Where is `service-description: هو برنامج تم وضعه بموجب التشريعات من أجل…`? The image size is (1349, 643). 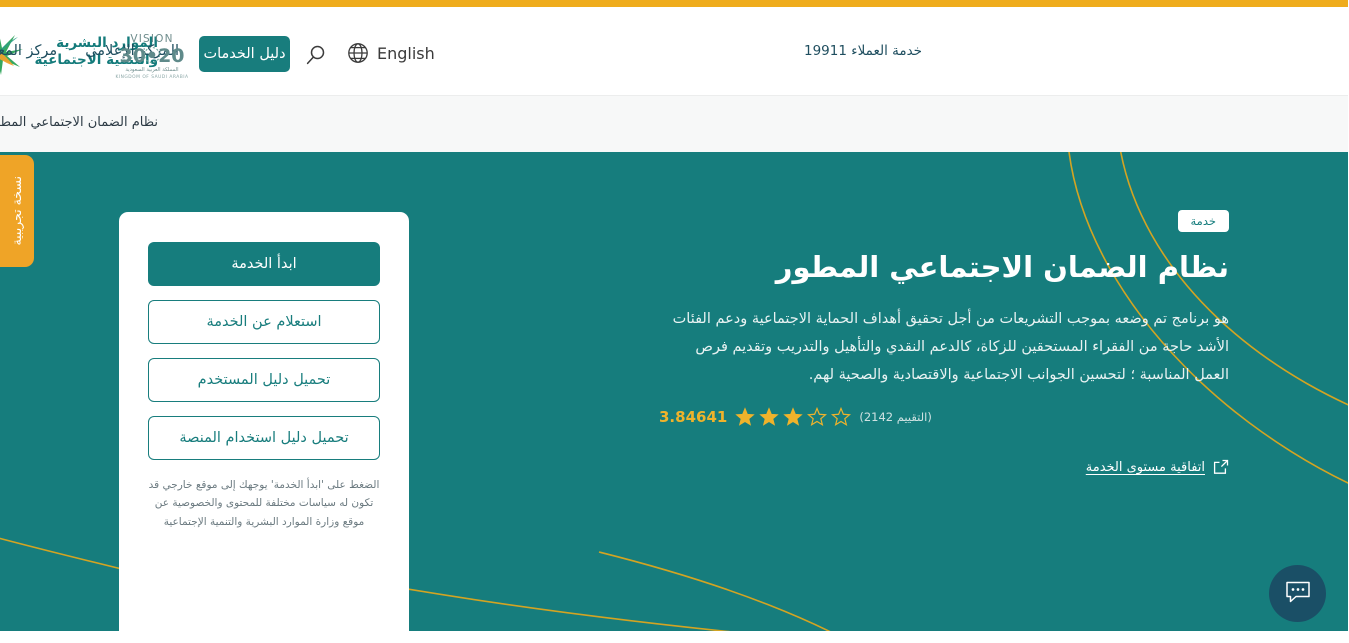
service-description: هو برنامج تم وضعه بموجب التشريعات من أجل… is located at coordinates (951, 347).